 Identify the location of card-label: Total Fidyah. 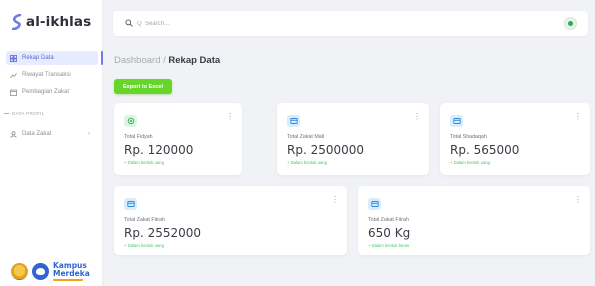
(138, 137).